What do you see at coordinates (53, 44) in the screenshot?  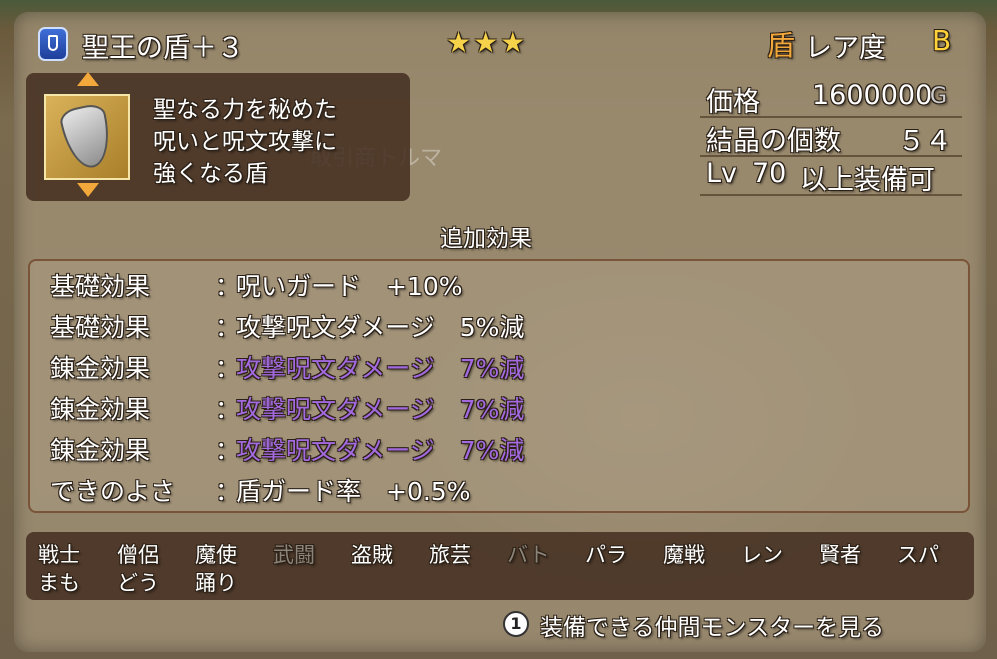 I see `shield-category-icon` at bounding box center [53, 44].